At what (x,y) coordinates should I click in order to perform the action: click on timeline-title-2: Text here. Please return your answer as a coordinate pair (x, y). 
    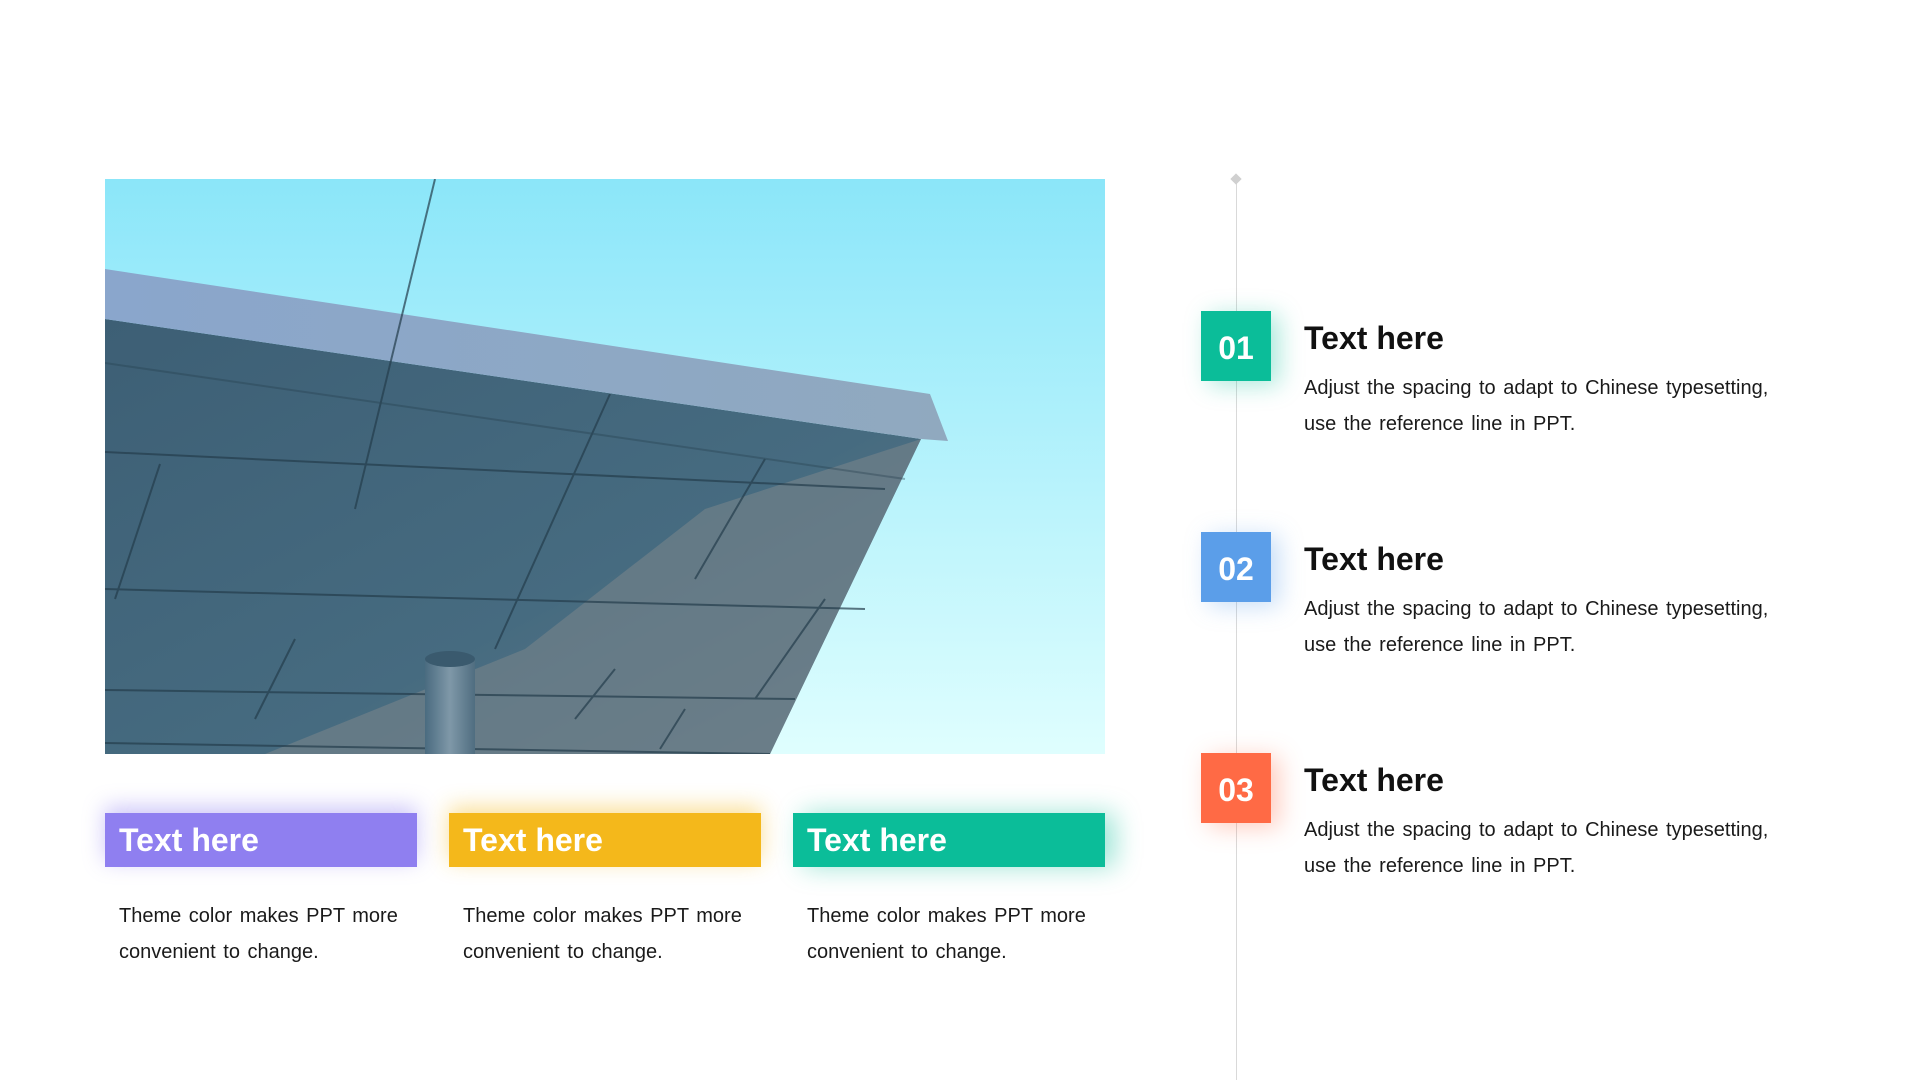
    Looking at the image, I should click on (1374, 559).